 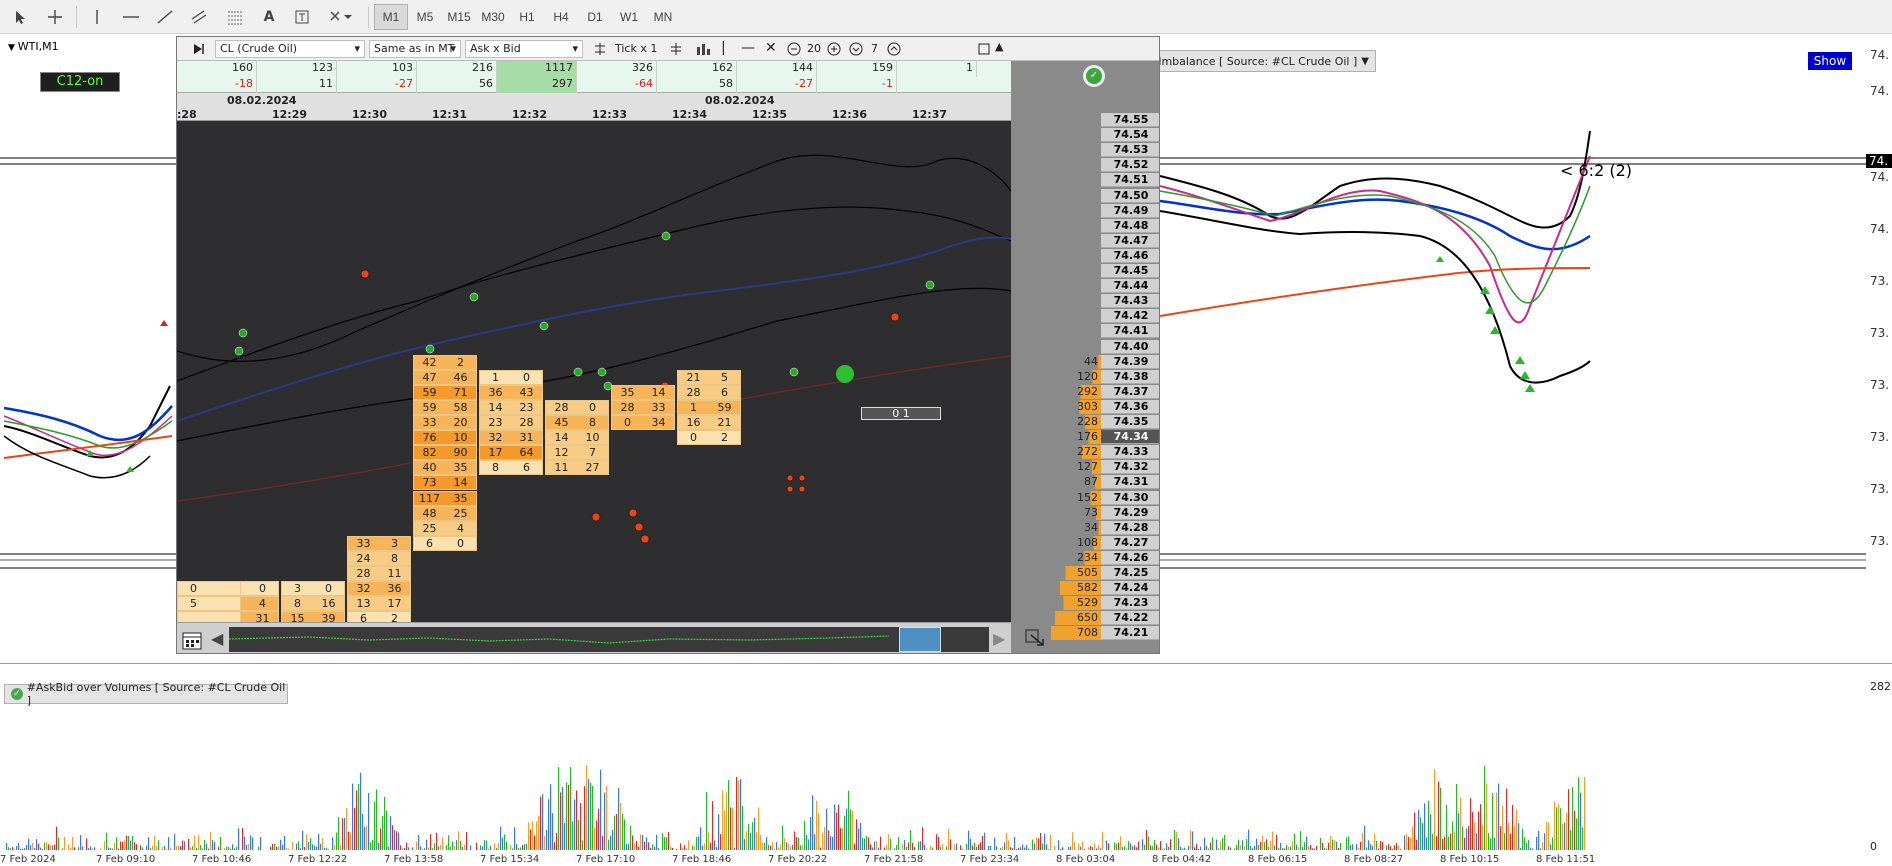 I want to click on ladder-price: 74.30, so click(x=1130, y=497).